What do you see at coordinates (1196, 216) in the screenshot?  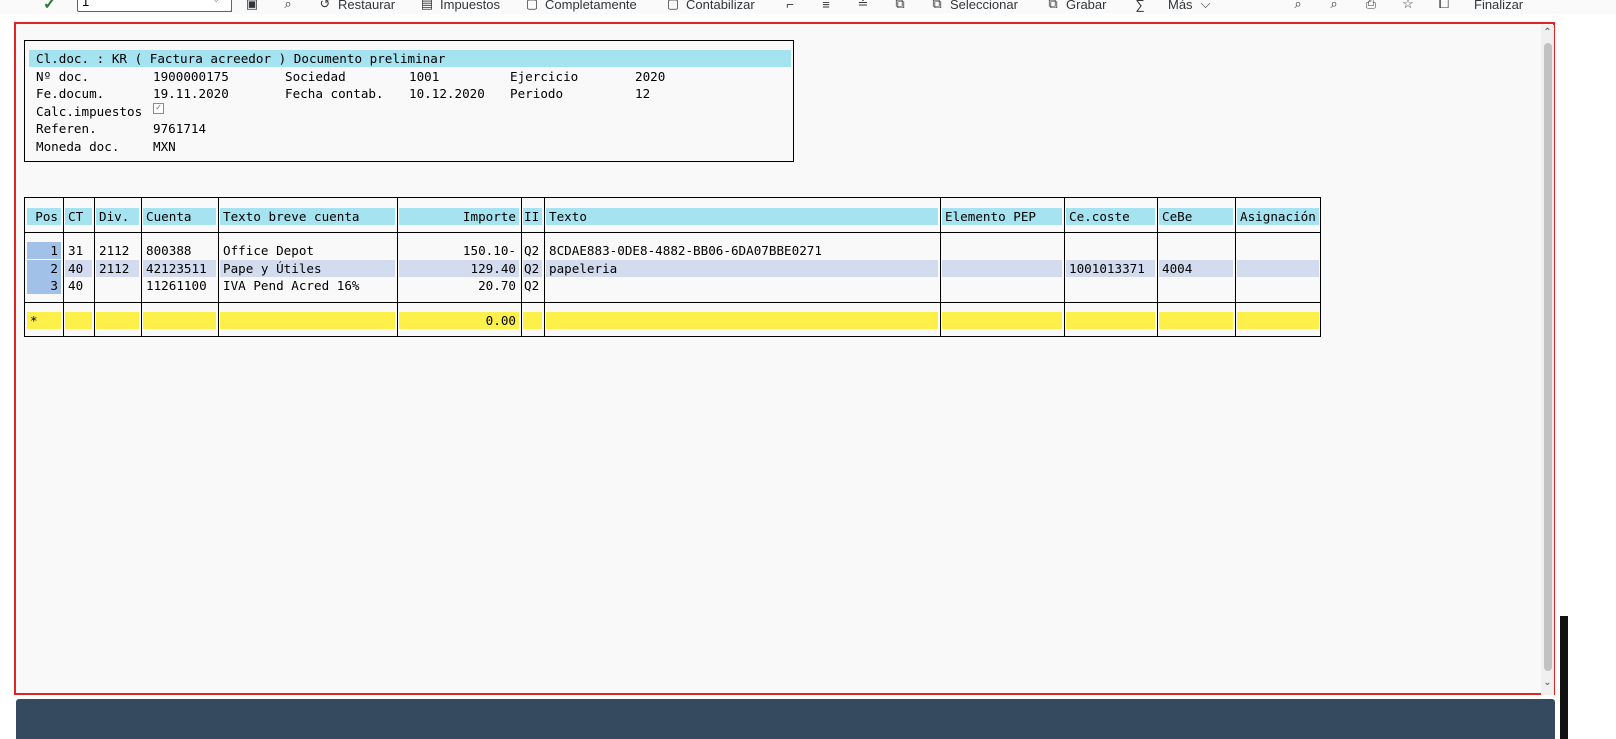 I see `col-header-cebe: CeBe` at bounding box center [1196, 216].